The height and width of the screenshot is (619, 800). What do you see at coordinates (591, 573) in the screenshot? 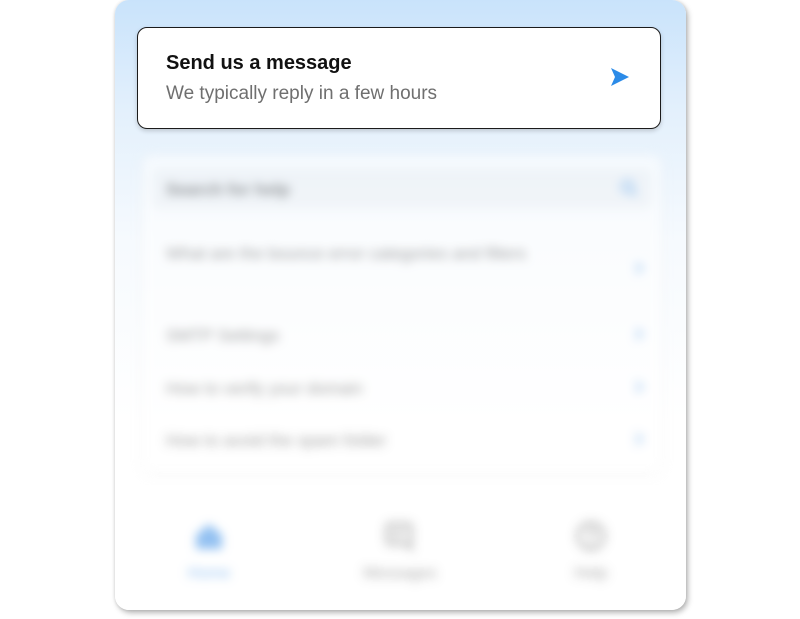
I see `nav-label-help: Help` at bounding box center [591, 573].